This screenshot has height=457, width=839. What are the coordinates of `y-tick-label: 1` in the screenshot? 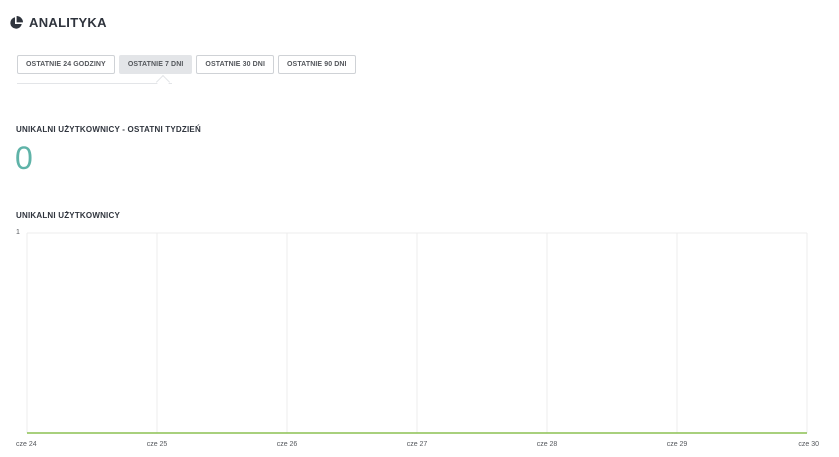 It's located at (18, 232).